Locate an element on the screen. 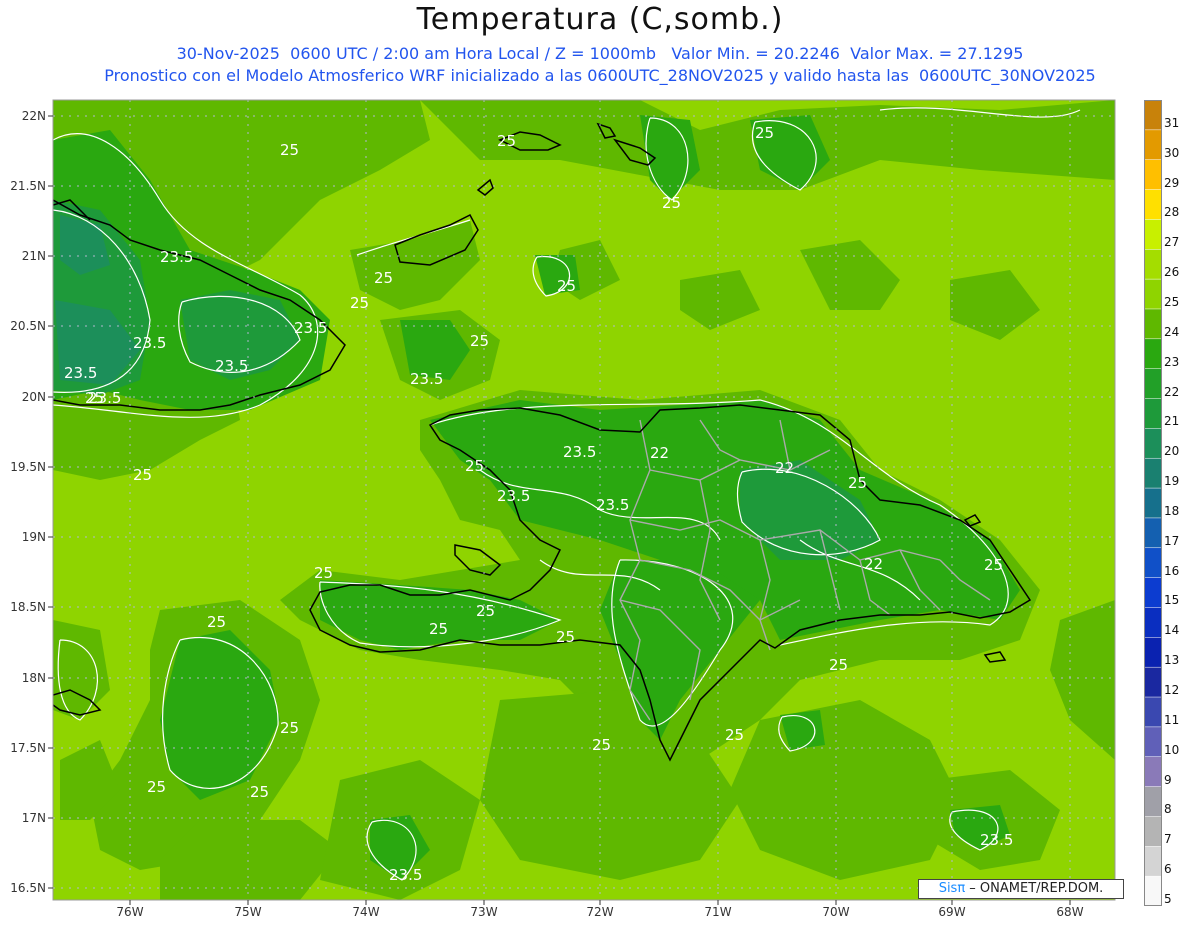 The image size is (1200, 927). colorbar-label: 20 is located at coordinates (1172, 451).